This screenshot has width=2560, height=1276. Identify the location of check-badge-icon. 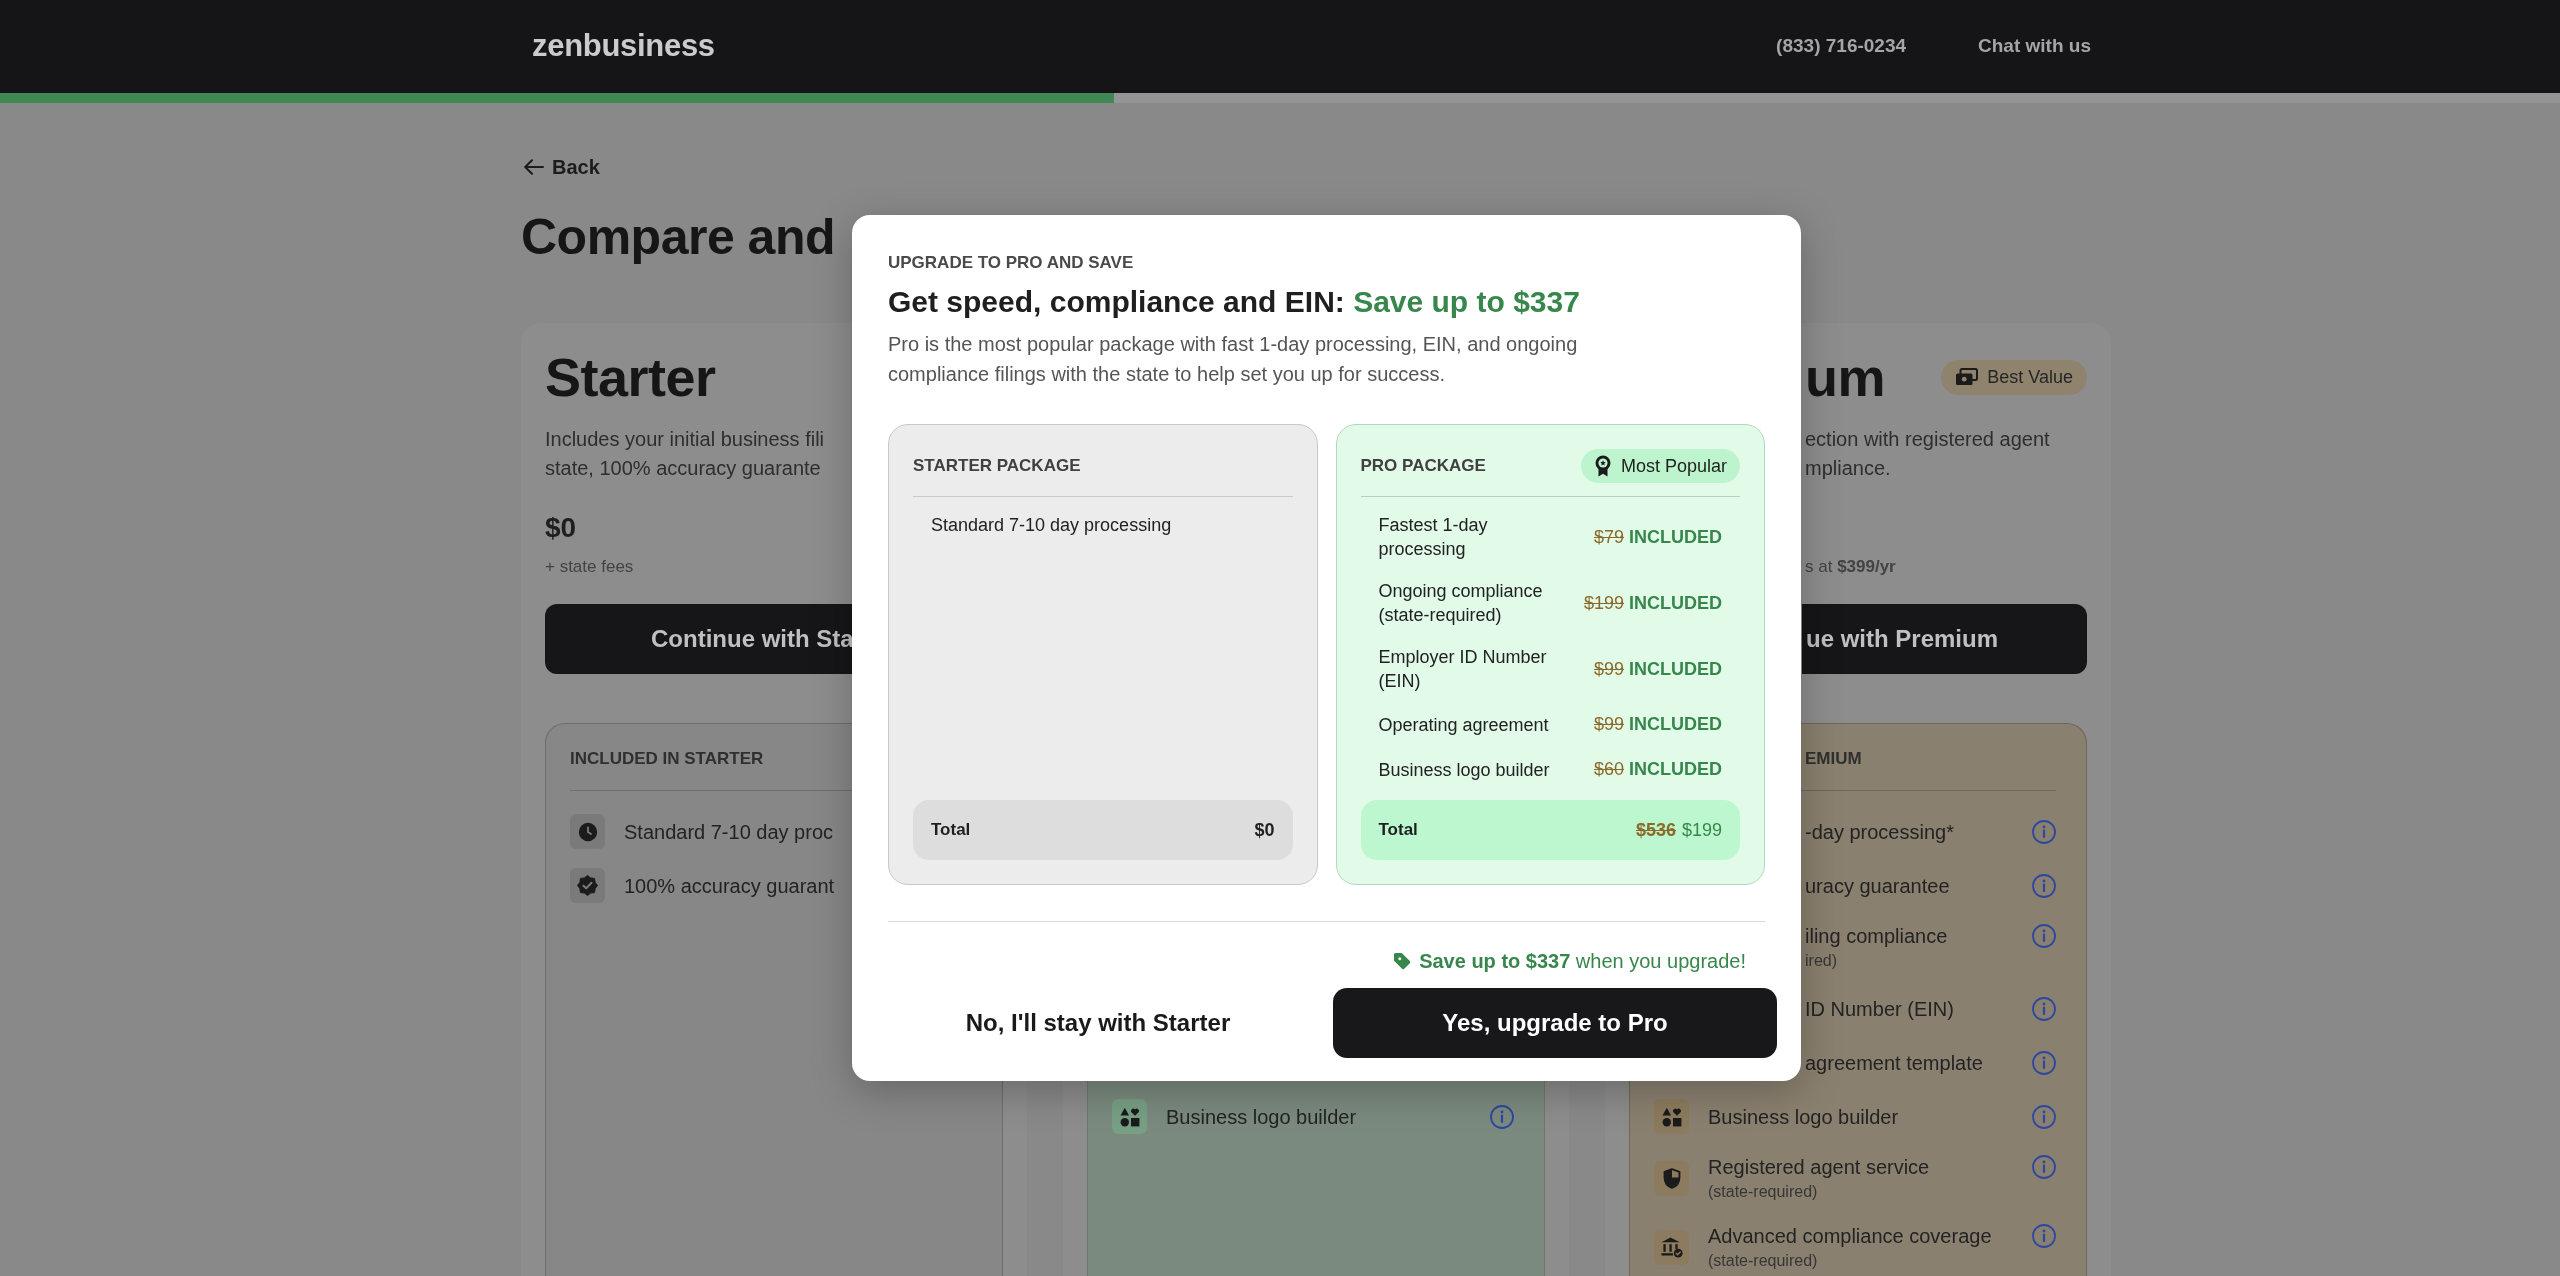
(587, 885).